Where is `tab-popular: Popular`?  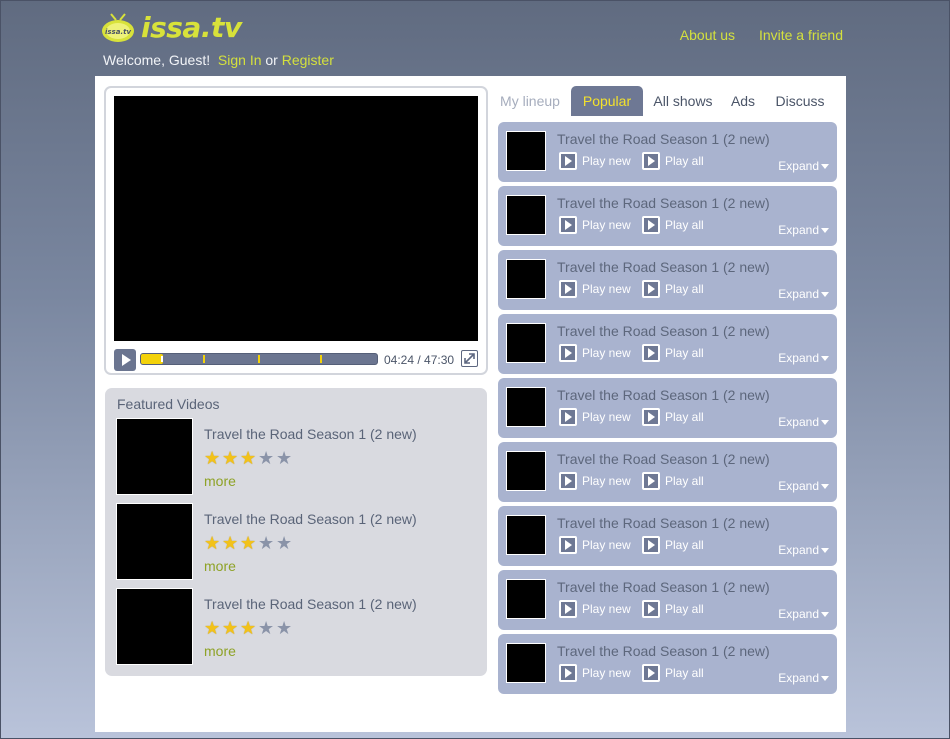 tab-popular: Popular is located at coordinates (607, 101).